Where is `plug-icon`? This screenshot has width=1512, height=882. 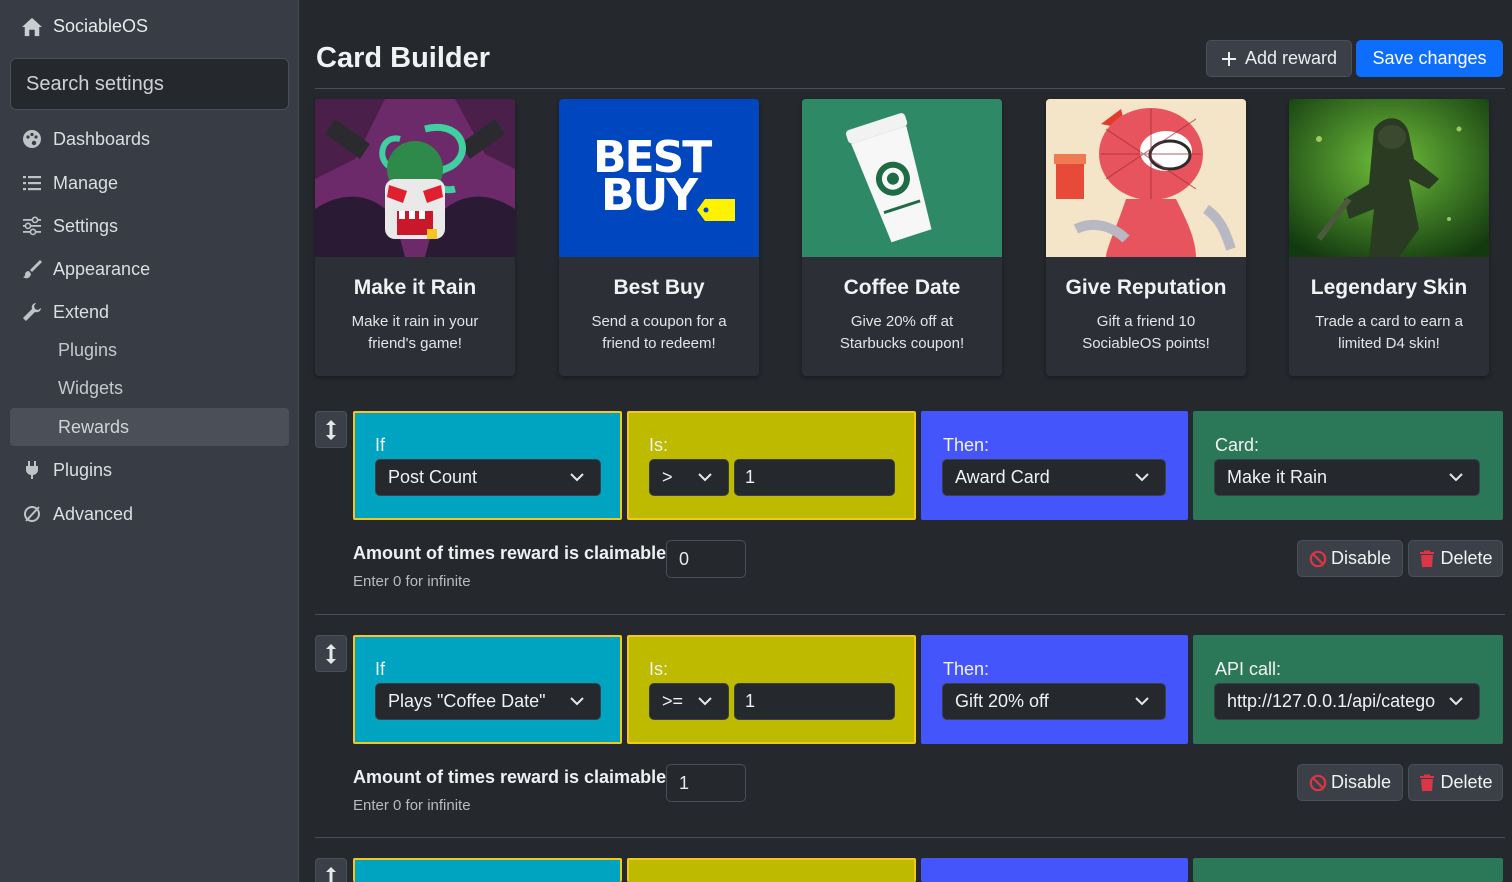 plug-icon is located at coordinates (32, 470).